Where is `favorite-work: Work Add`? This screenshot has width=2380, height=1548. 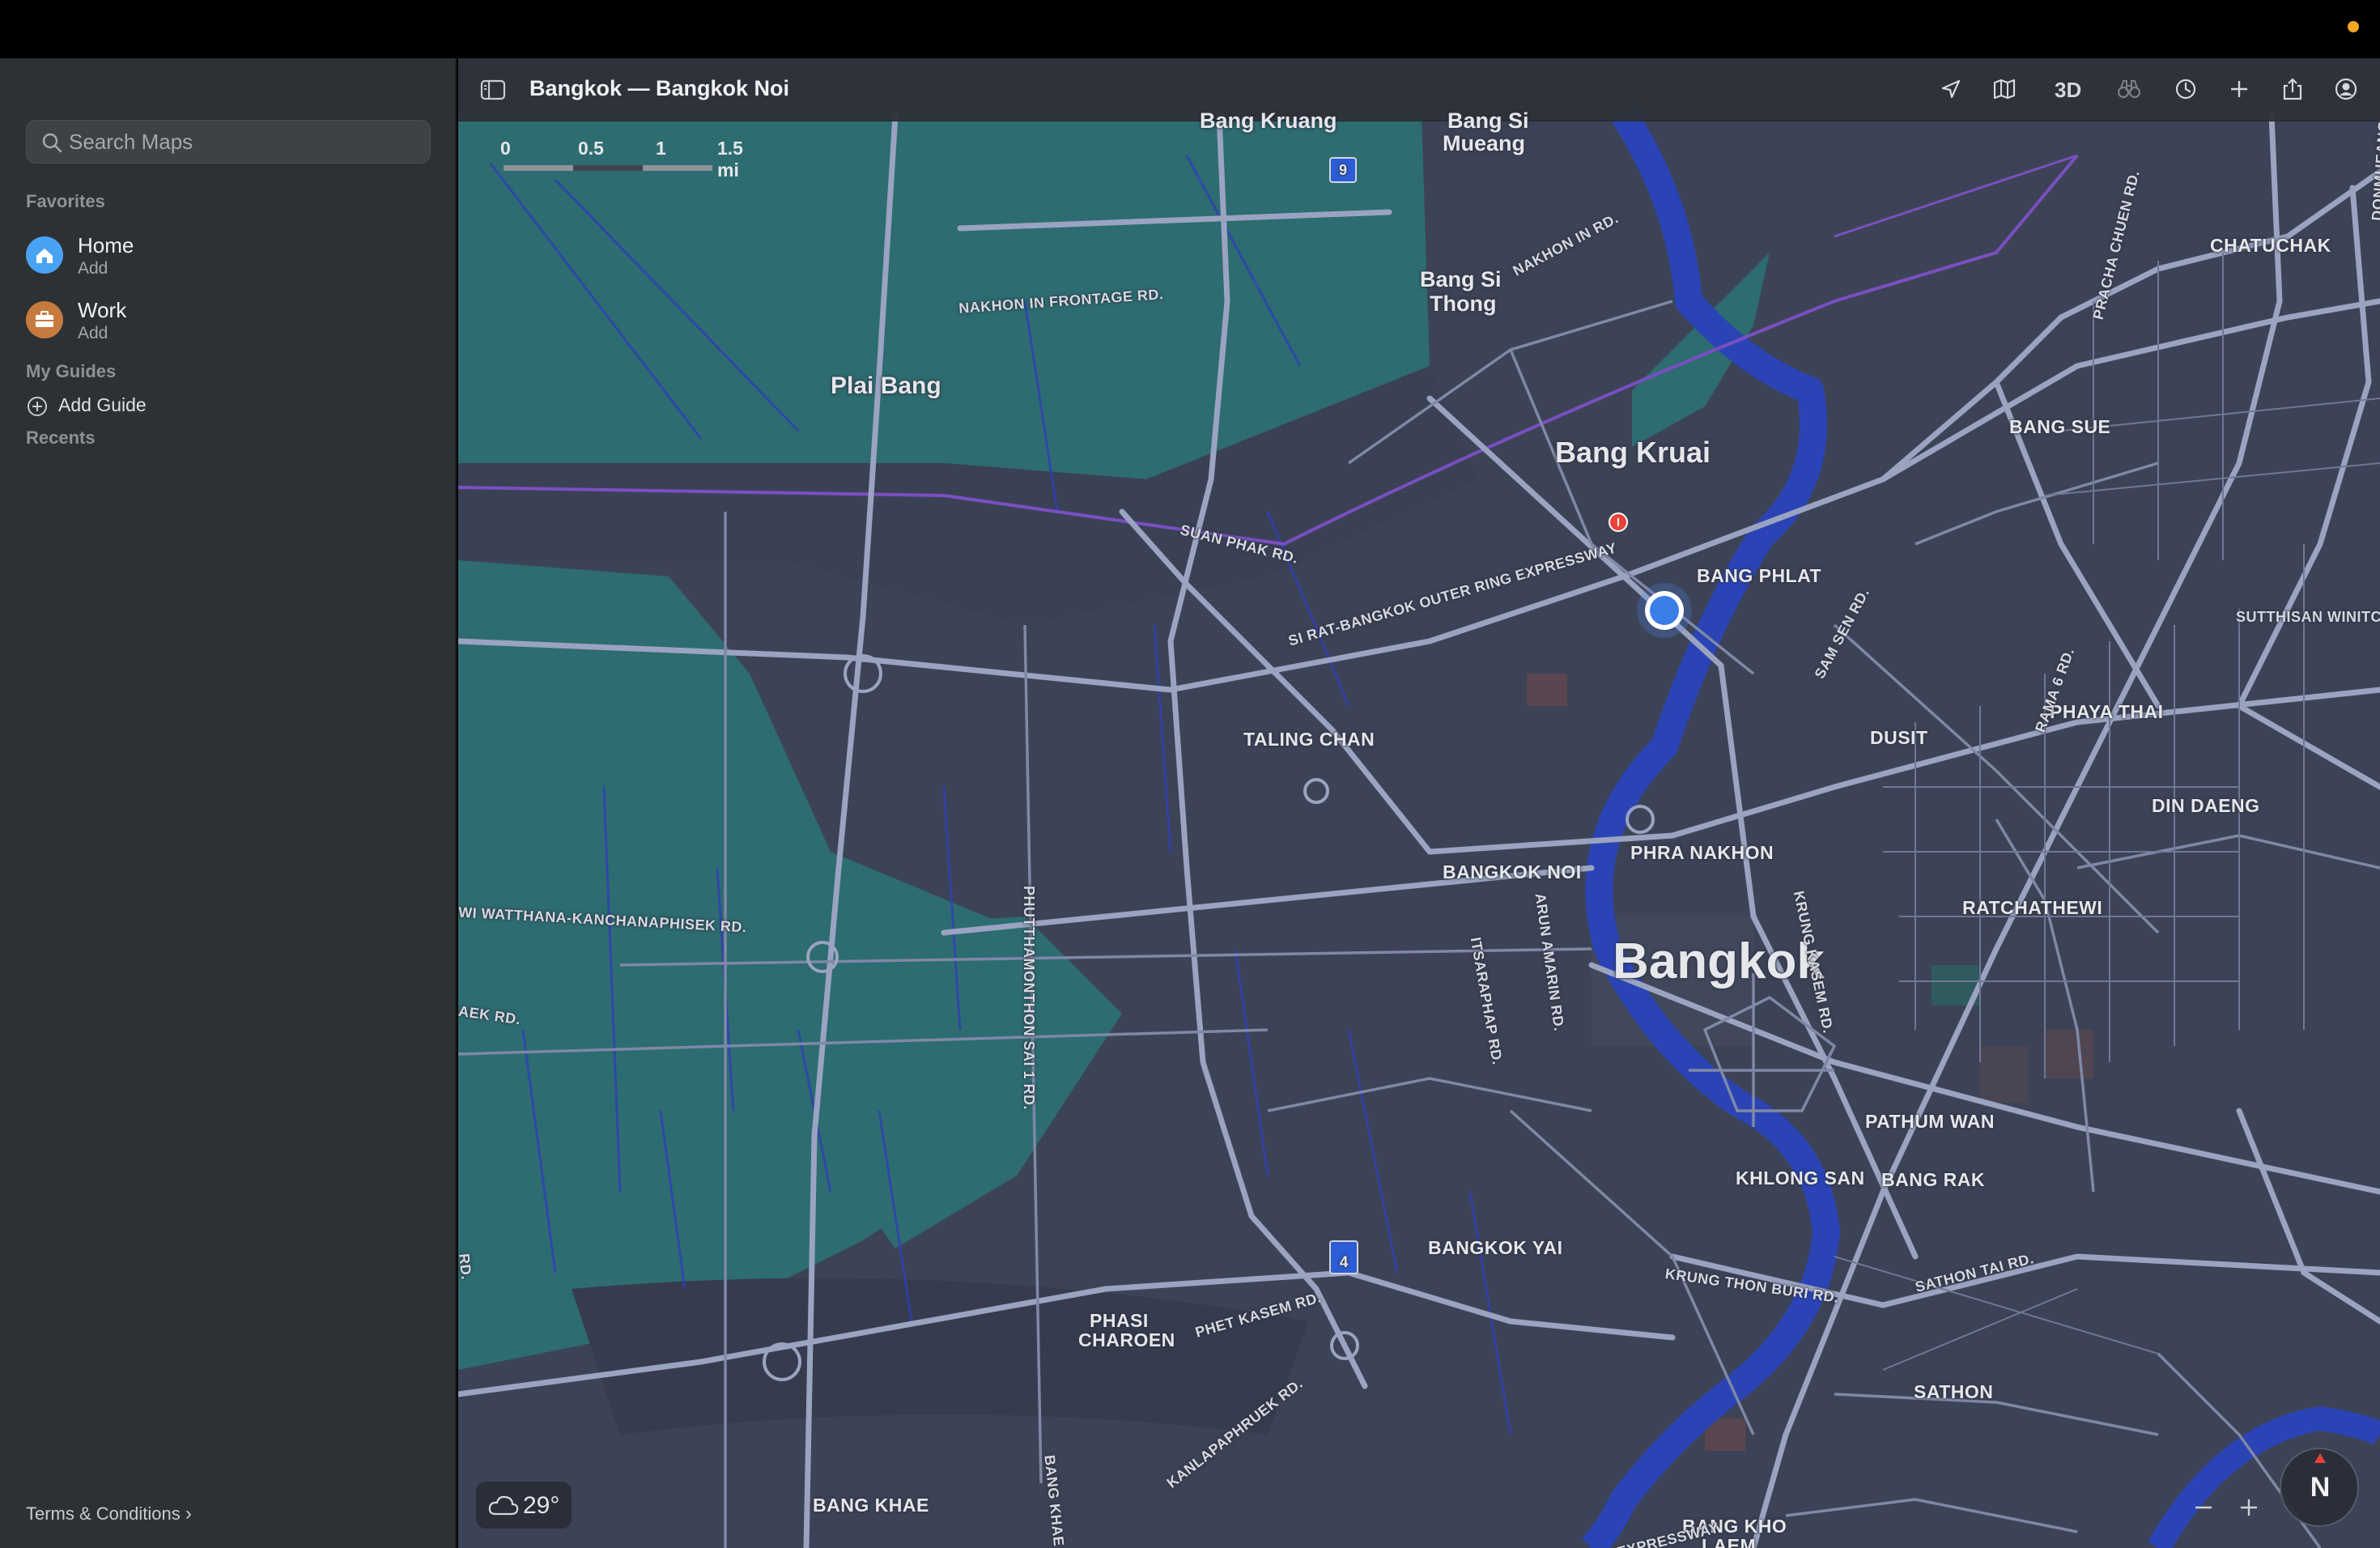 favorite-work: Work Add is located at coordinates (227, 320).